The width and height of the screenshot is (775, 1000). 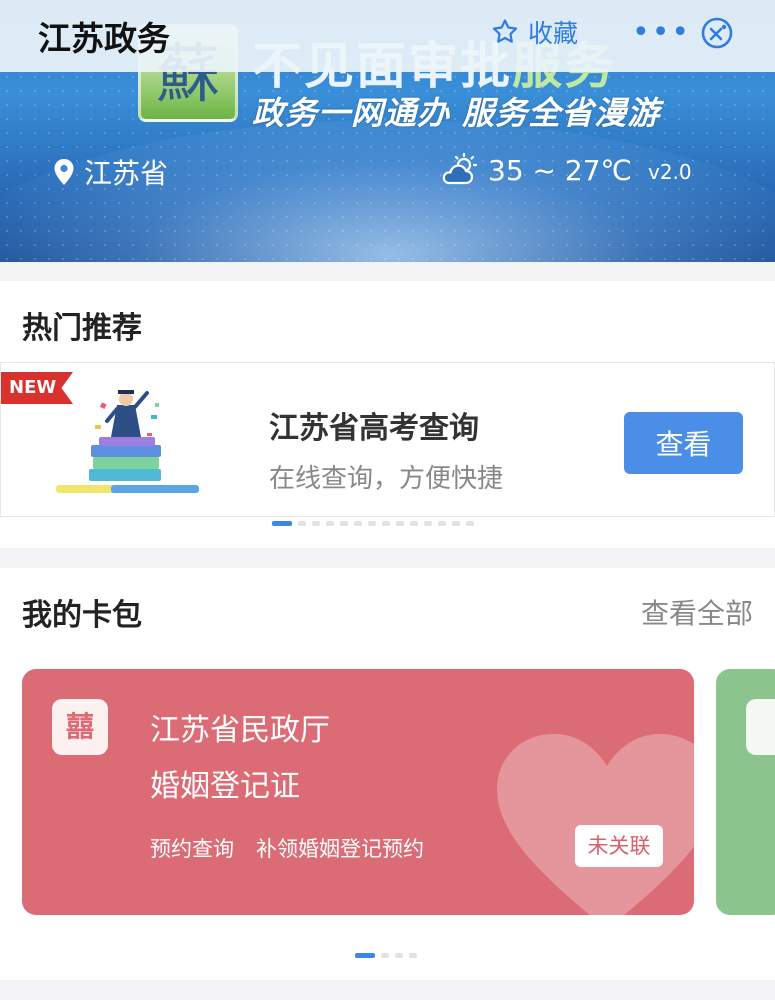 I want to click on favorite-label: 收藏, so click(x=553, y=33).